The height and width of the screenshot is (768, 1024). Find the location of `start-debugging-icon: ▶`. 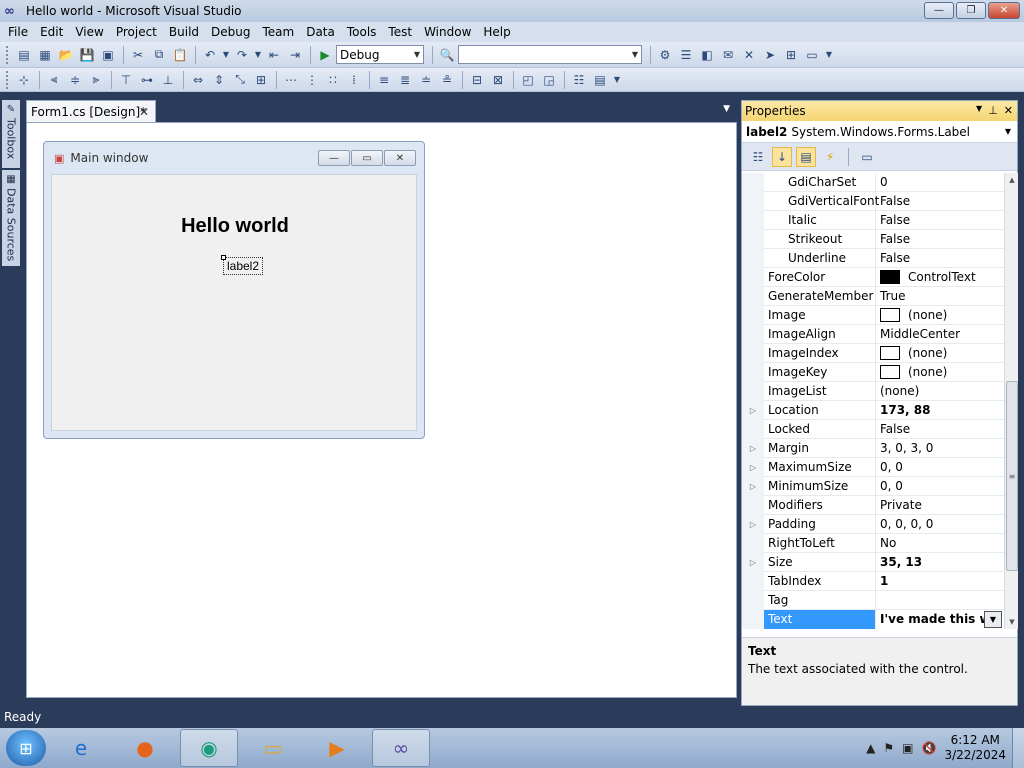

start-debugging-icon: ▶ is located at coordinates (325, 55).